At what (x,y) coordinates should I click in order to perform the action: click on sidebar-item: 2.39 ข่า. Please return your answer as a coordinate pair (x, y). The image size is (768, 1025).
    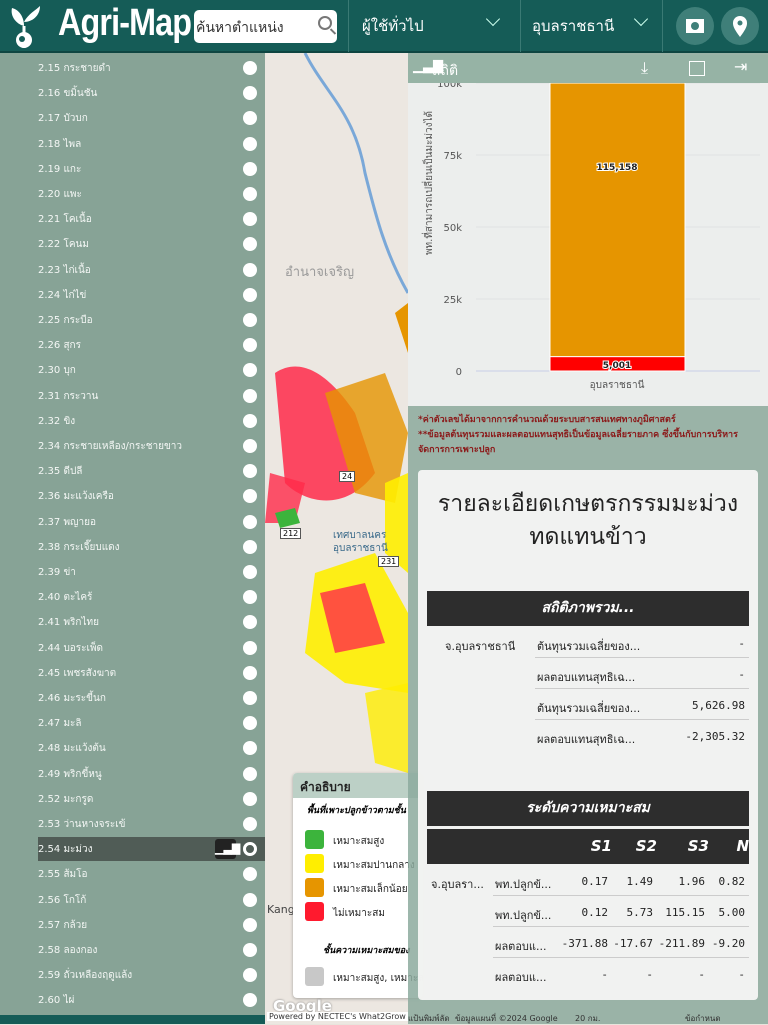
    Looking at the image, I should click on (132, 572).